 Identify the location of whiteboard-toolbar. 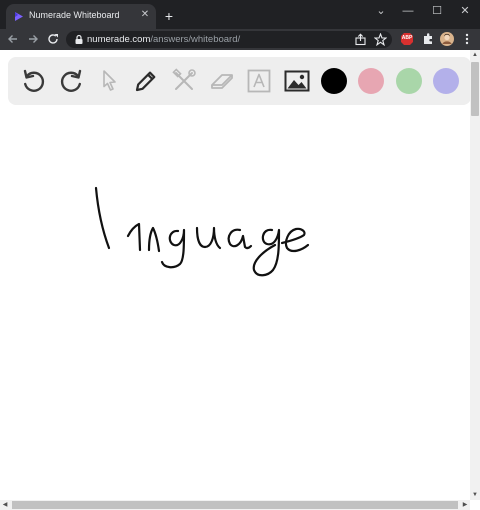
(239, 81).